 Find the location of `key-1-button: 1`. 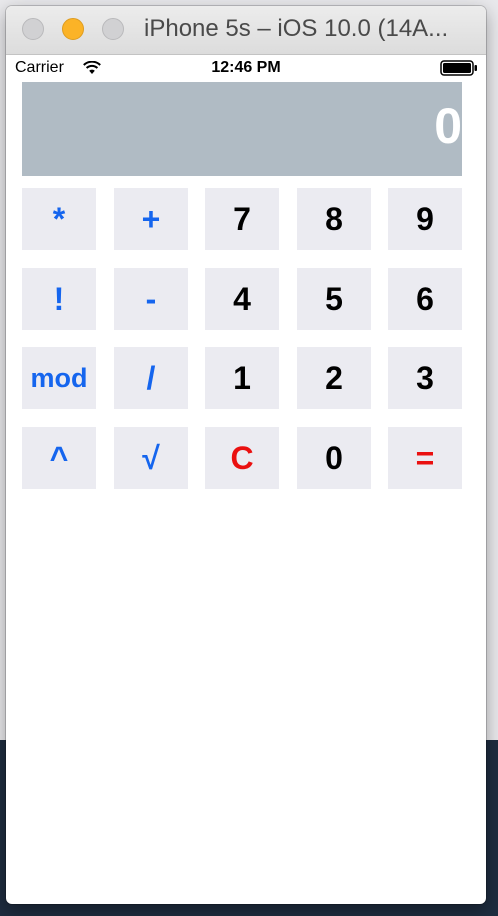

key-1-button: 1 is located at coordinates (242, 378).